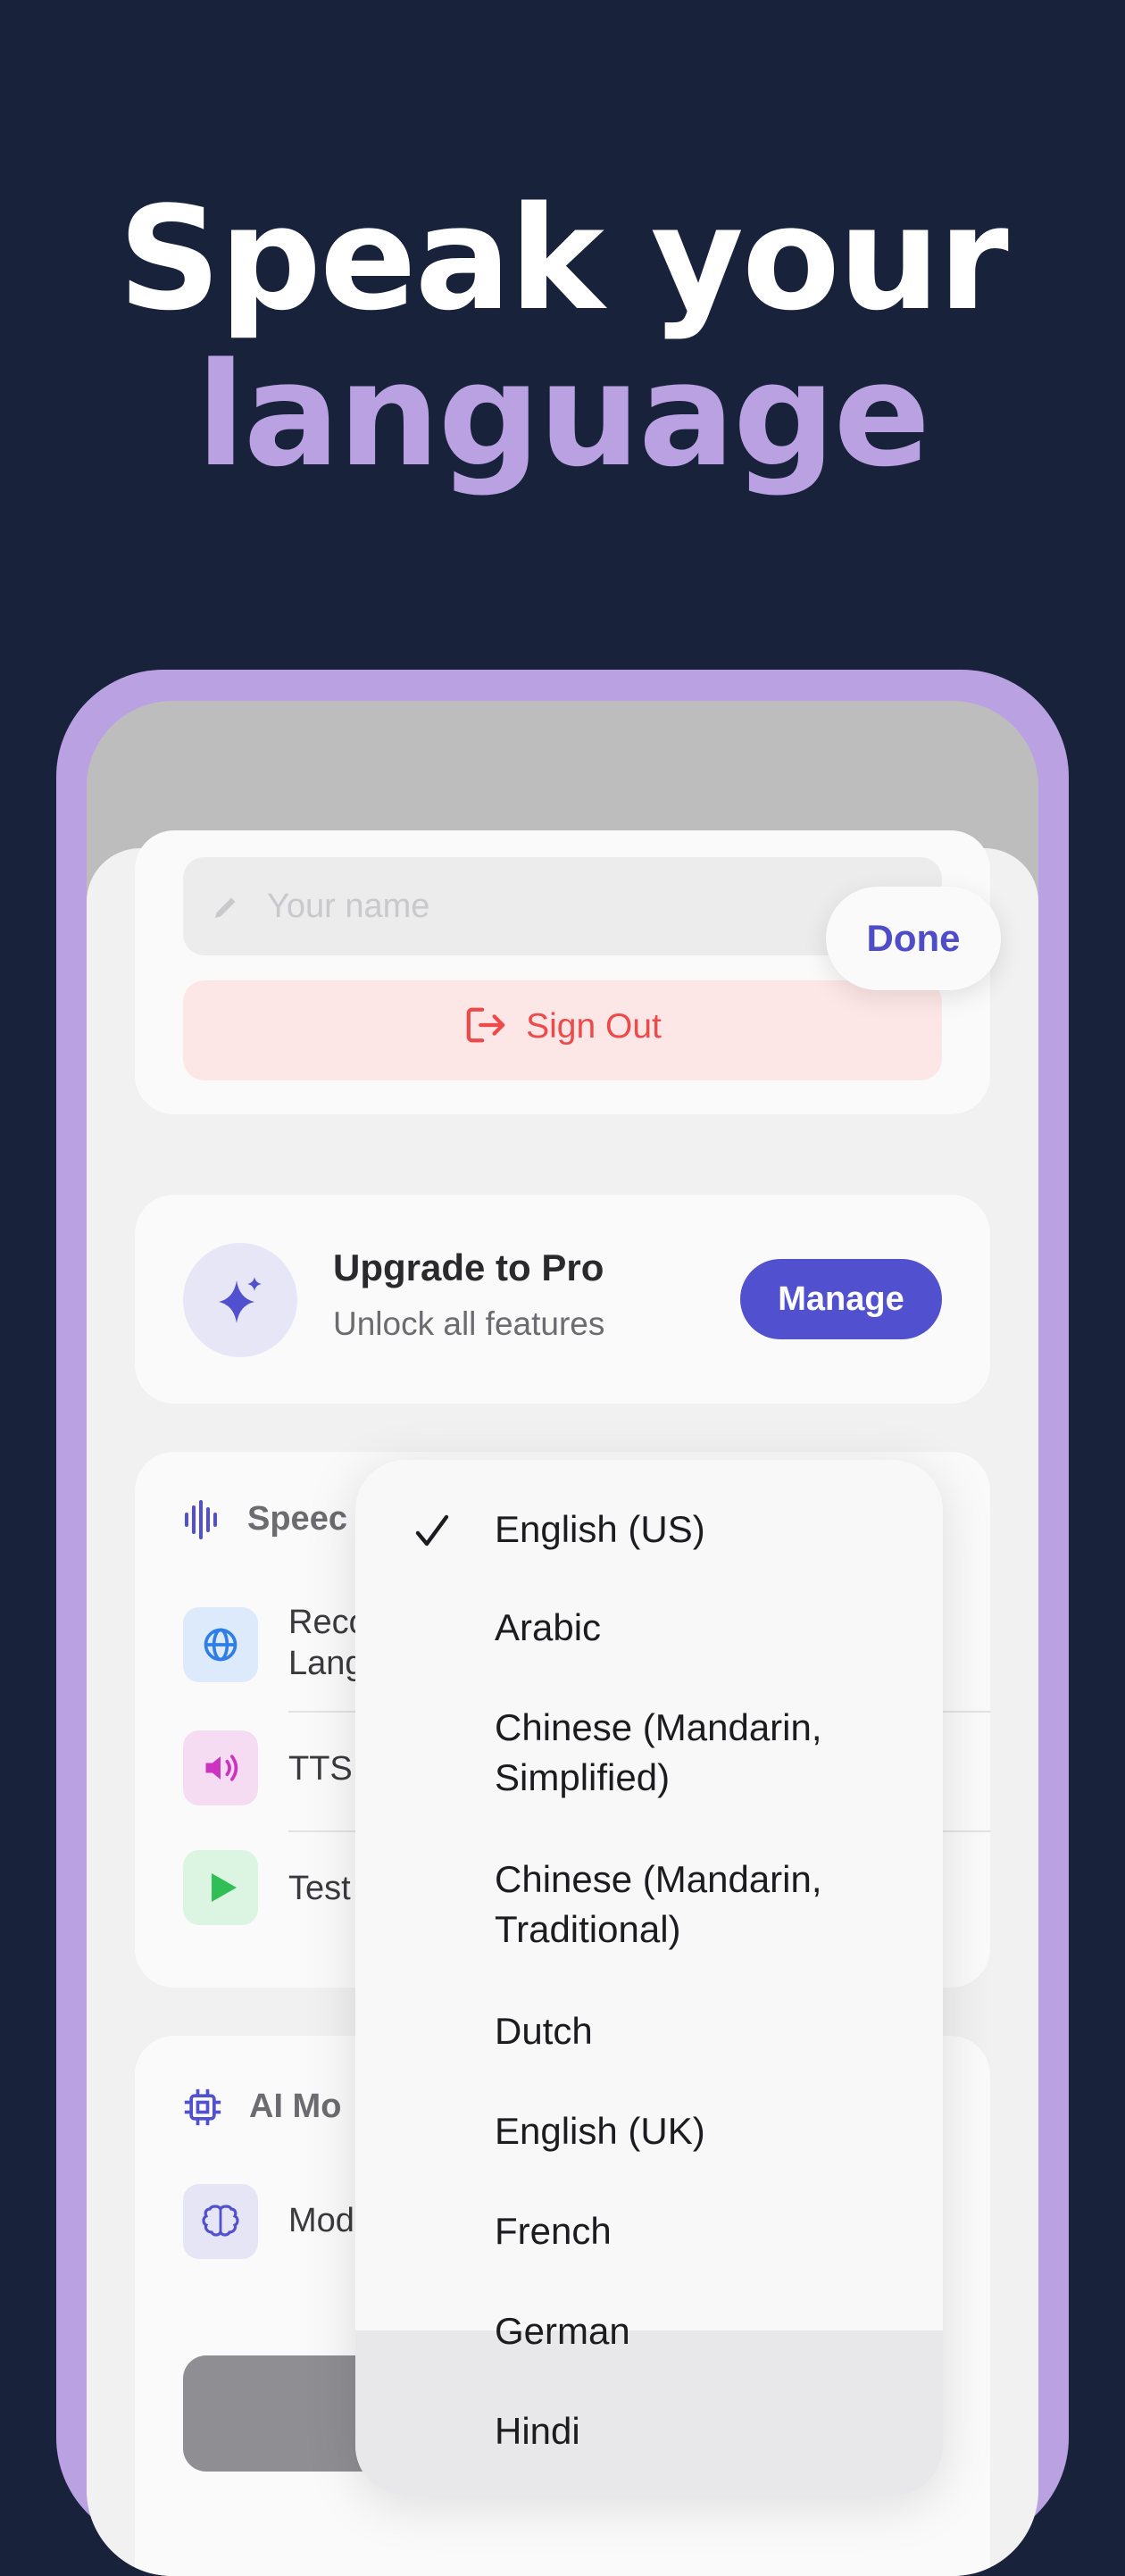 This screenshot has width=1125, height=2576. I want to click on headline-line-2: language, so click(563, 414).